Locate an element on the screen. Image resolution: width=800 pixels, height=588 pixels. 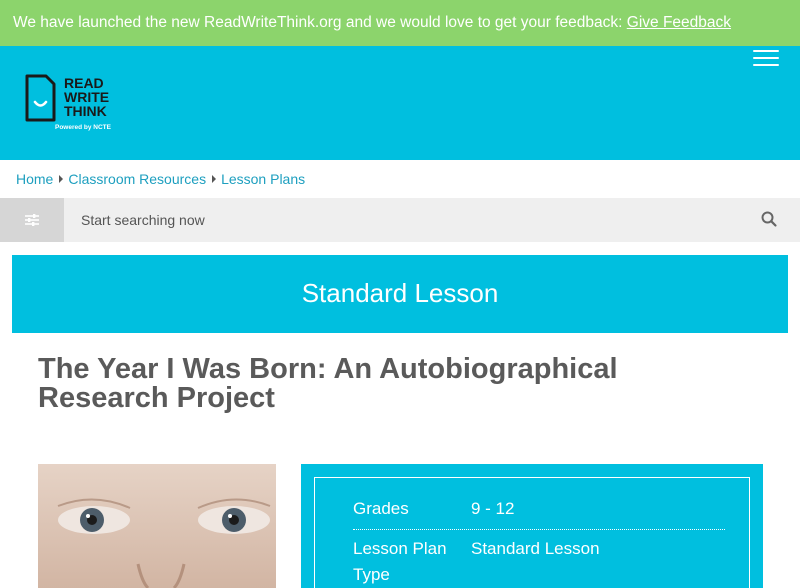
search-icon is located at coordinates (769, 219).